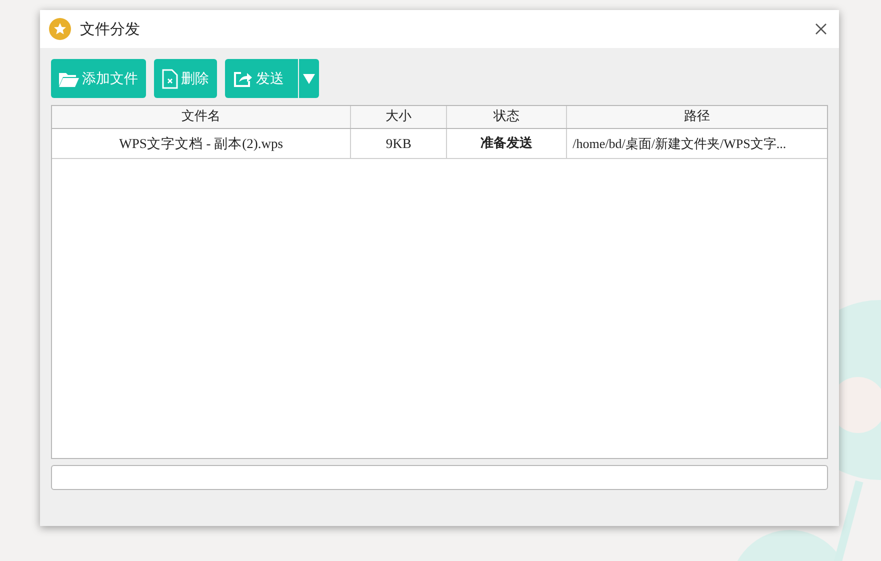 This screenshot has height=561, width=881. Describe the element at coordinates (110, 29) in the screenshot. I see `window-title: 文件分发` at that location.